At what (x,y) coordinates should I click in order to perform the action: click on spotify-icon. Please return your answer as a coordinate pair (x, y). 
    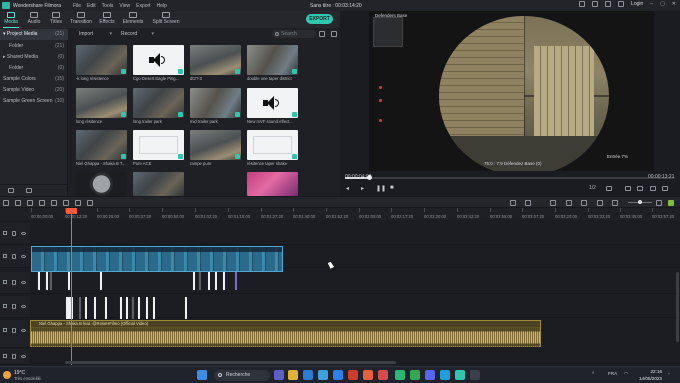
    Looking at the image, I should click on (400, 375).